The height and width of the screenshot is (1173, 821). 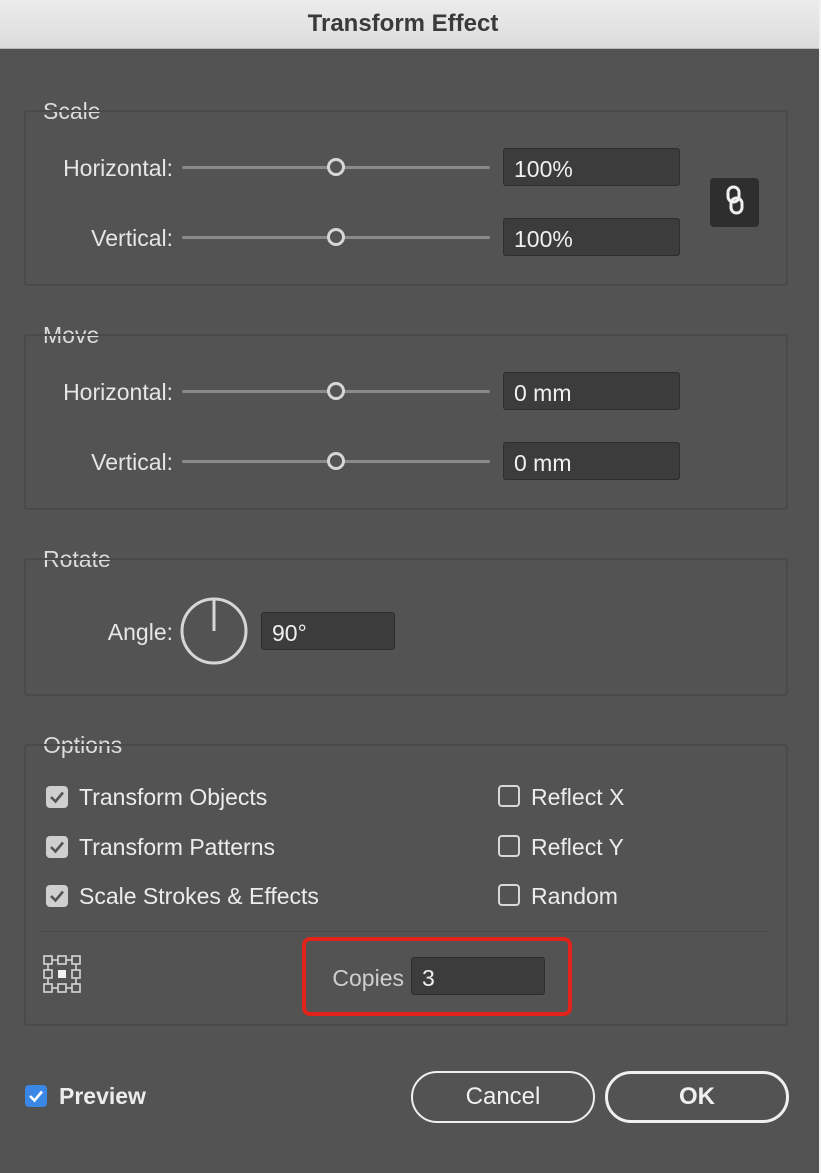 What do you see at coordinates (173, 797) in the screenshot?
I see `transform-objects-label: Transform Objects` at bounding box center [173, 797].